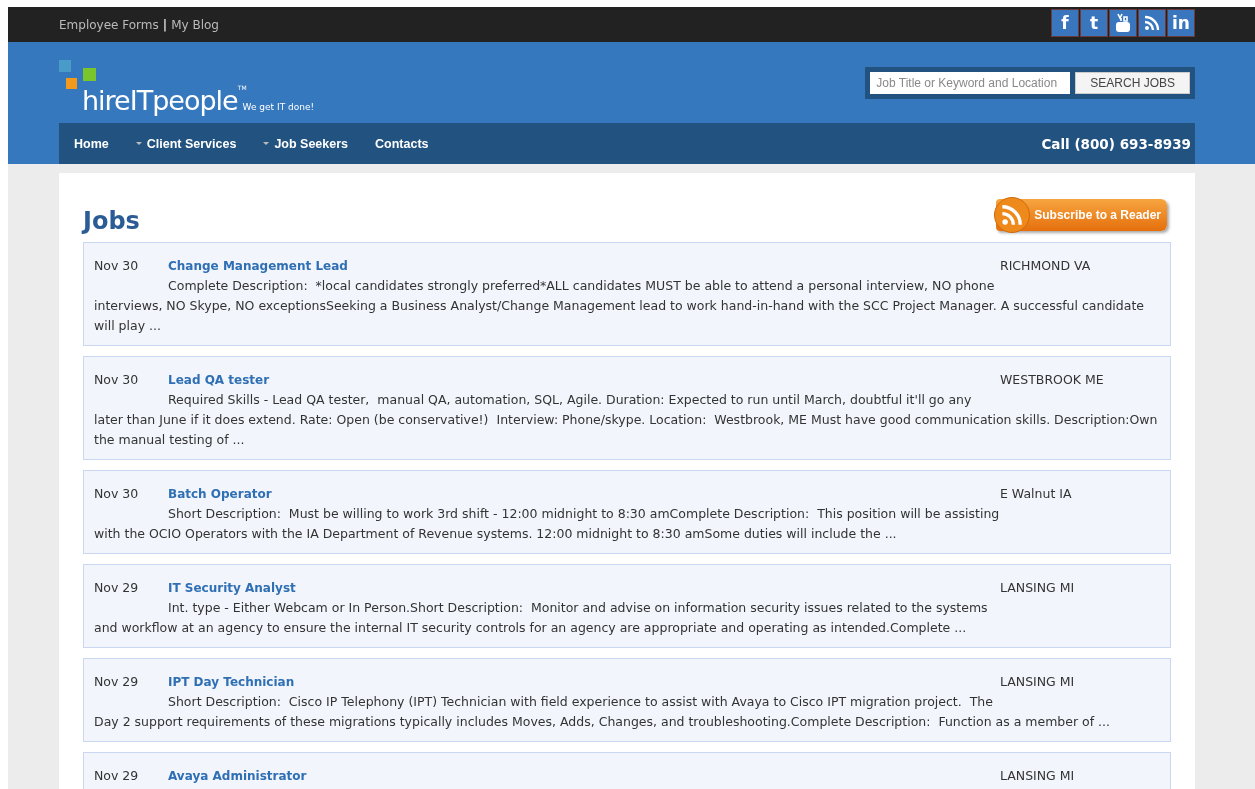  I want to click on job-title-link: IPT Day Technician, so click(231, 682).